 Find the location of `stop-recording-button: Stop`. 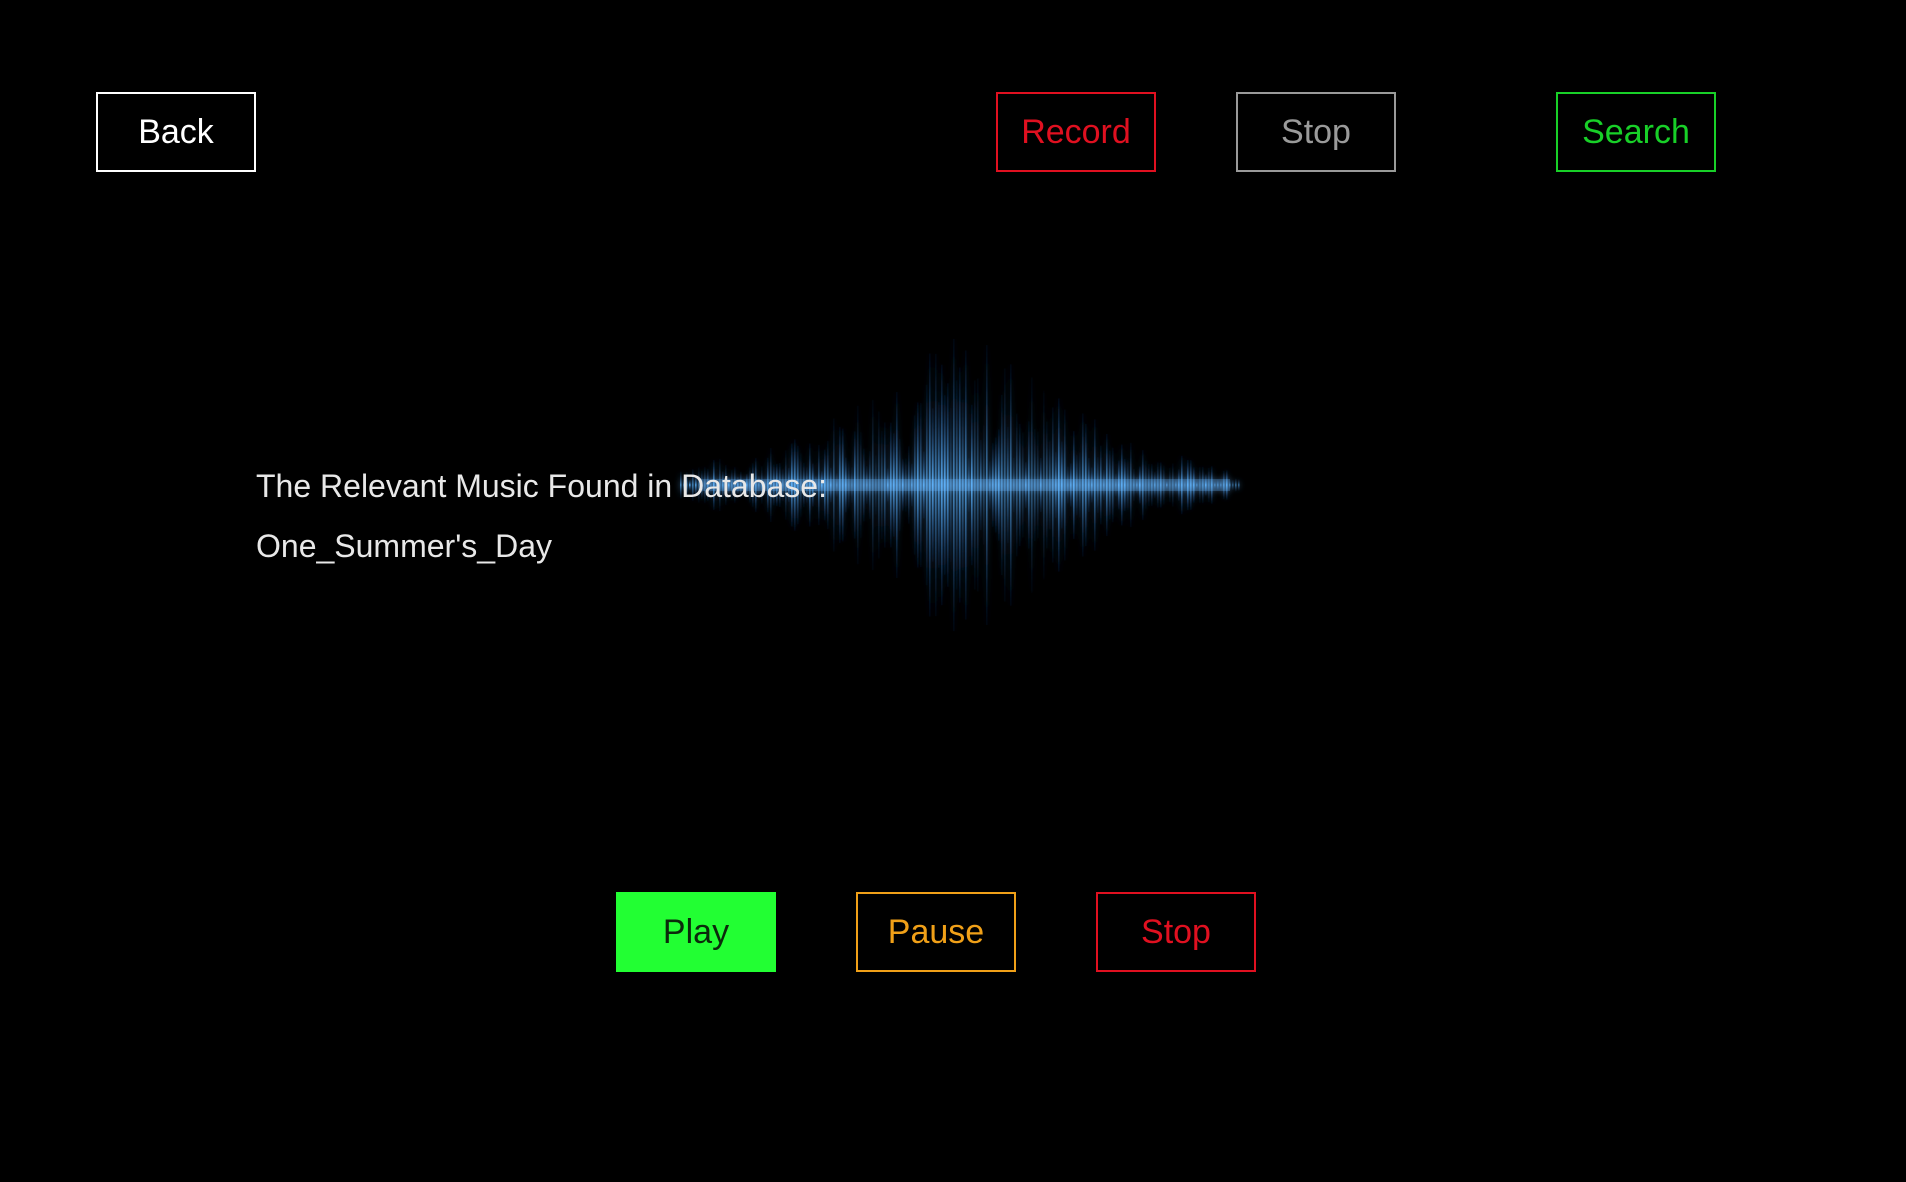

stop-recording-button: Stop is located at coordinates (1316, 132).